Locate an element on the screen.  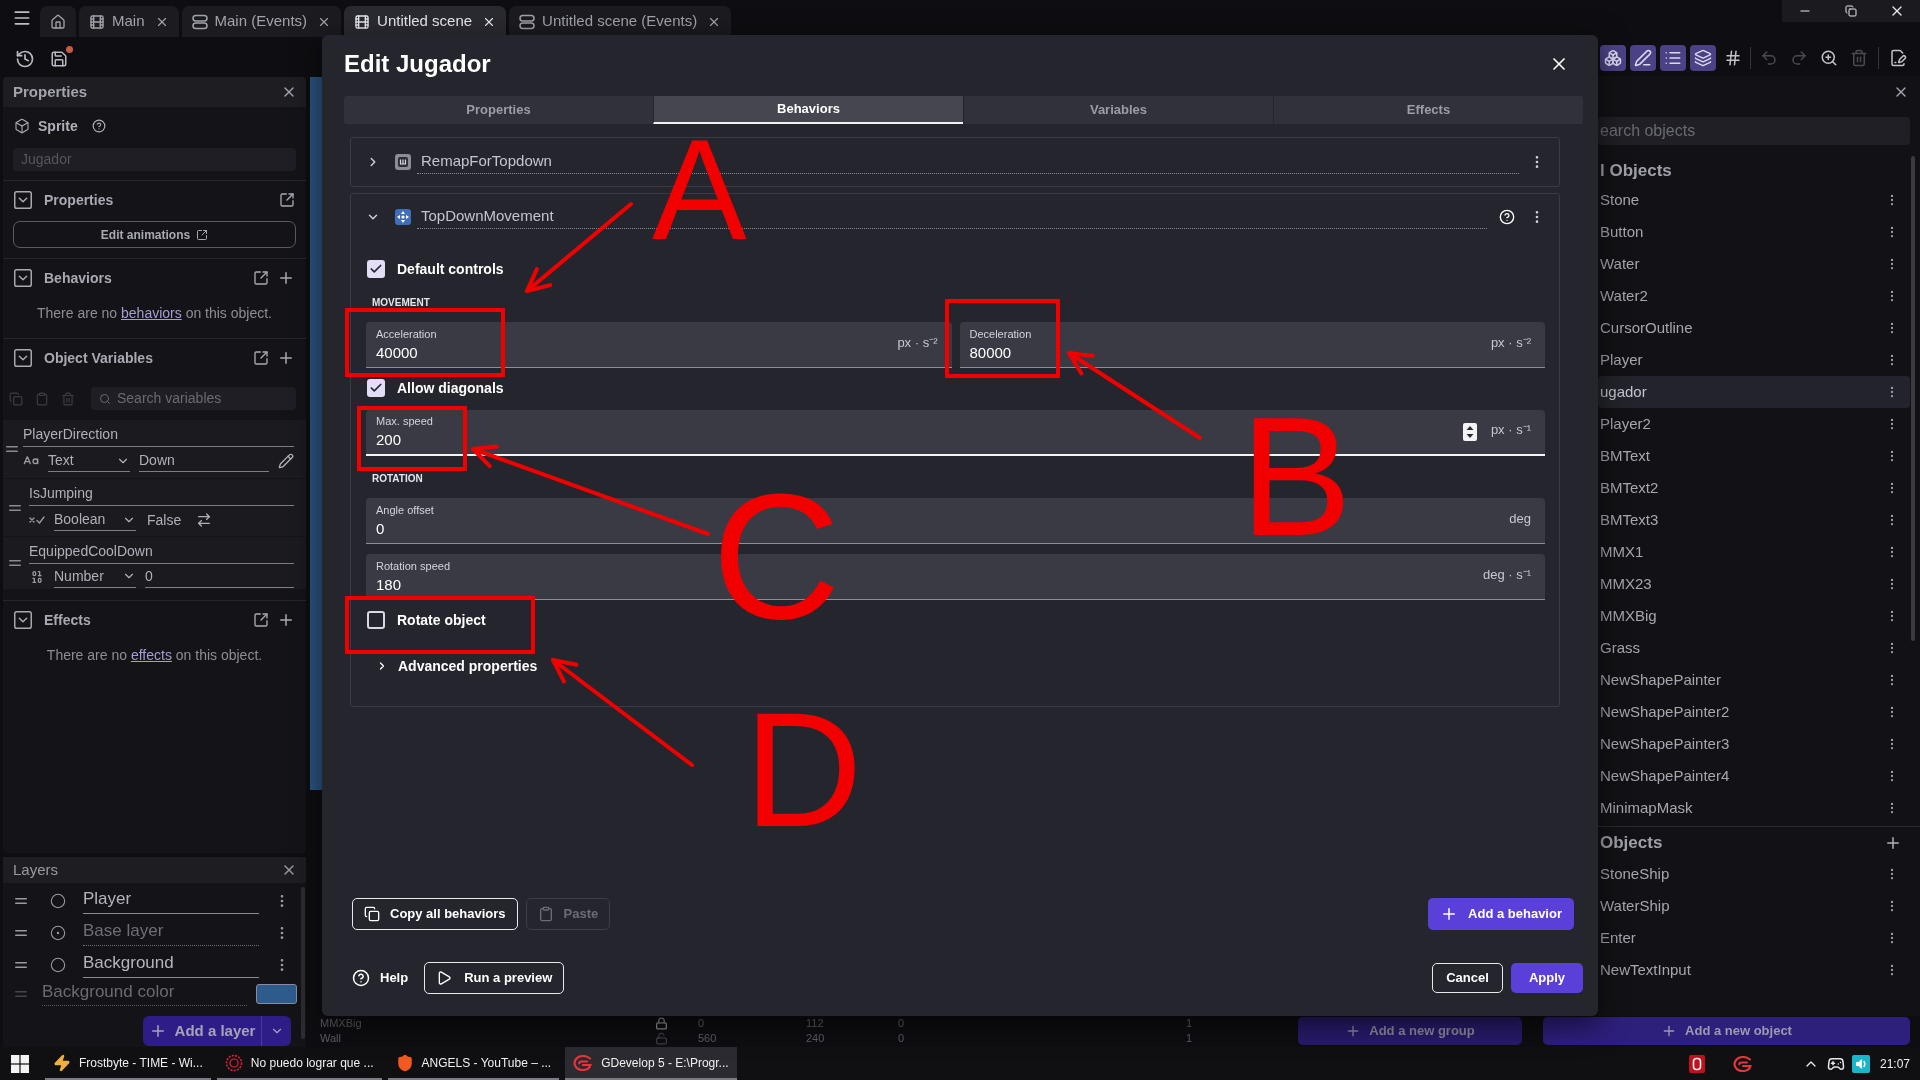
number-field: Deceleration 80000 px · s⁻² is located at coordinates (1252, 345).